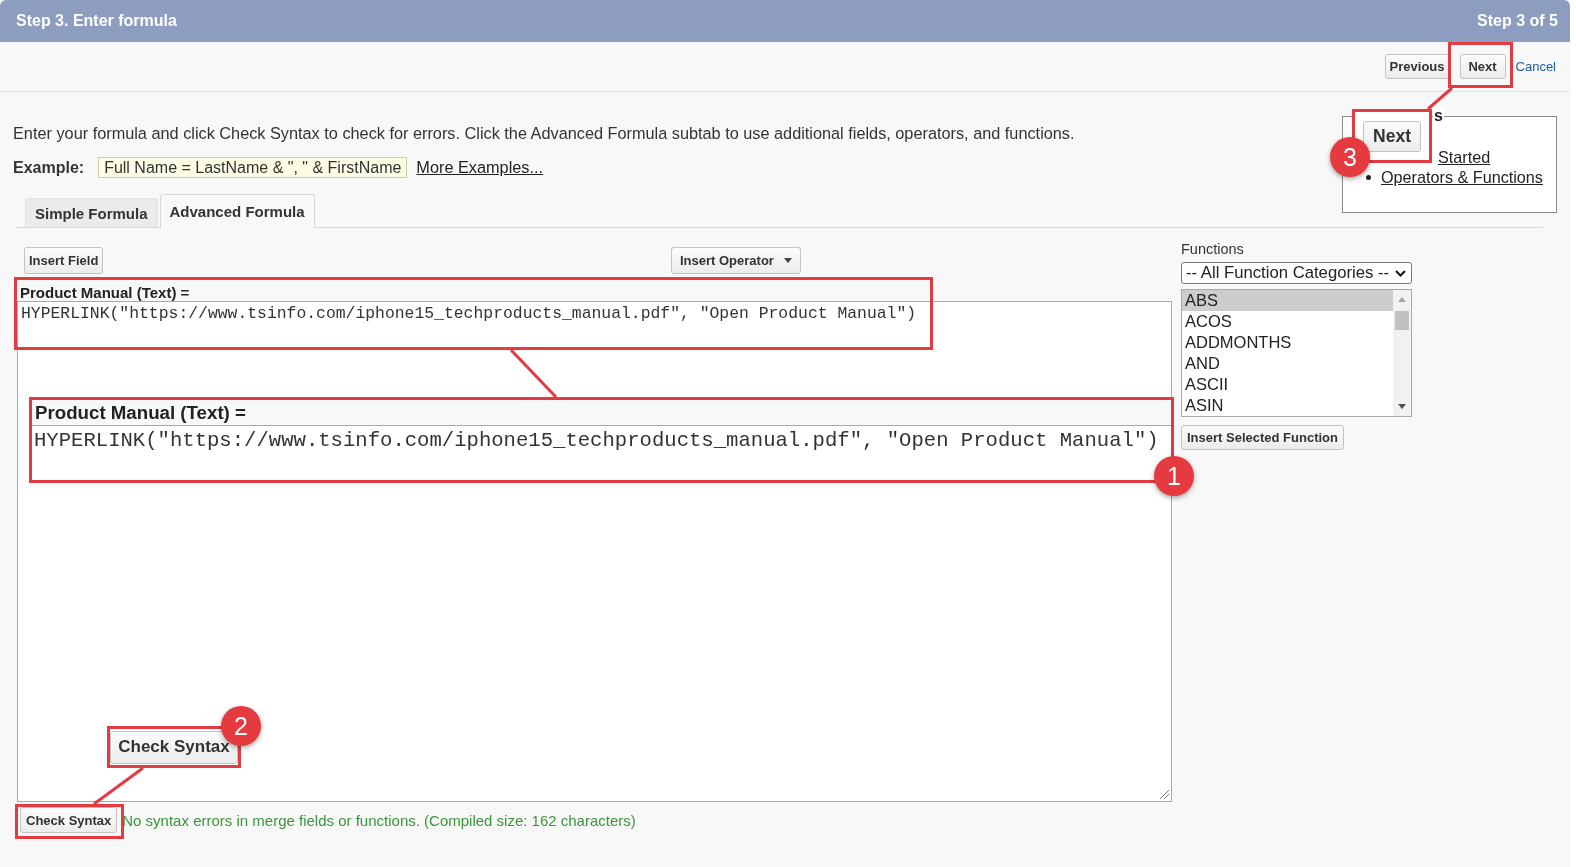 This screenshot has height=867, width=1576. Describe the element at coordinates (1287, 384) in the screenshot. I see `function-option: ASCII` at that location.